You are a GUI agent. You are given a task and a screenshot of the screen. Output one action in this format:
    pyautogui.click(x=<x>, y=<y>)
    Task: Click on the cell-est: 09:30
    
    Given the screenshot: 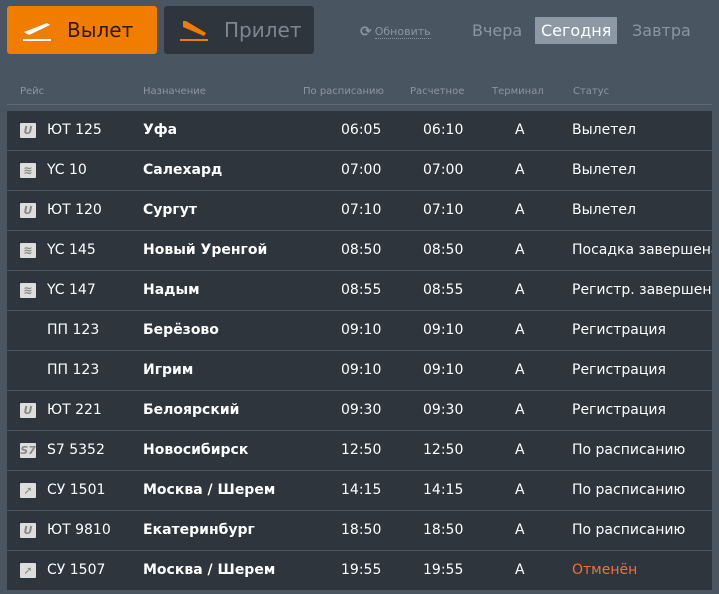 What is the action you would take?
    pyautogui.click(x=443, y=410)
    